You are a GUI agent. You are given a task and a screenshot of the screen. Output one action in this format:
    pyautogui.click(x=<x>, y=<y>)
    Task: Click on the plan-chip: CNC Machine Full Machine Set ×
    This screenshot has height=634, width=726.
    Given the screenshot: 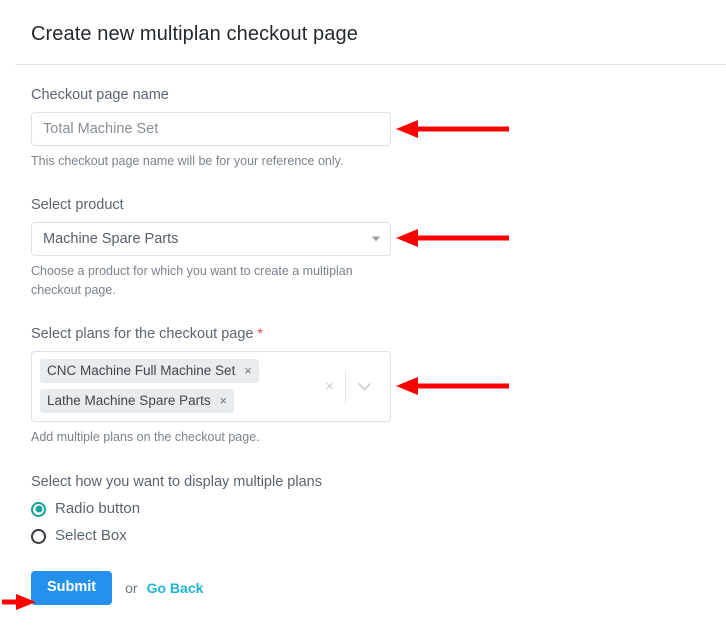 What is the action you would take?
    pyautogui.click(x=149, y=371)
    